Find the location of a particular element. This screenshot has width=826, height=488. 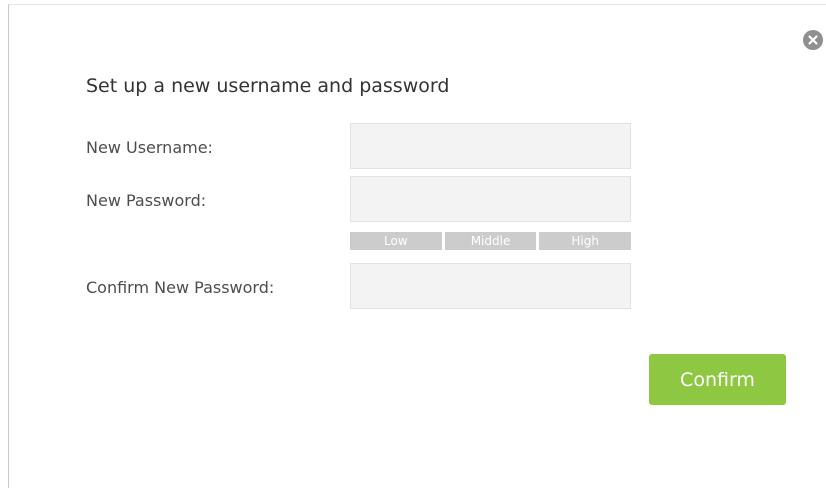

new-username-input is located at coordinates (490, 146).